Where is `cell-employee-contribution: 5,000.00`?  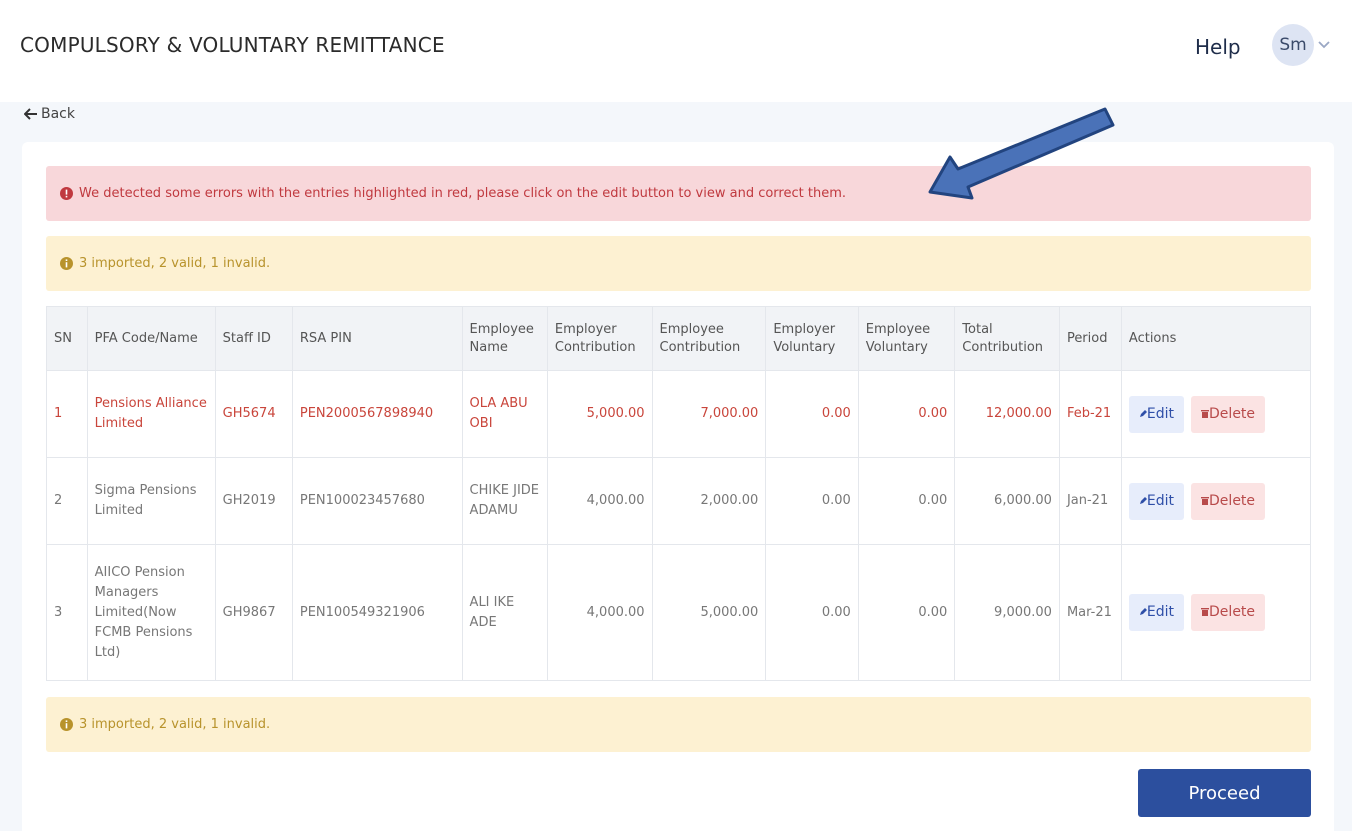 cell-employee-contribution: 5,000.00 is located at coordinates (709, 612).